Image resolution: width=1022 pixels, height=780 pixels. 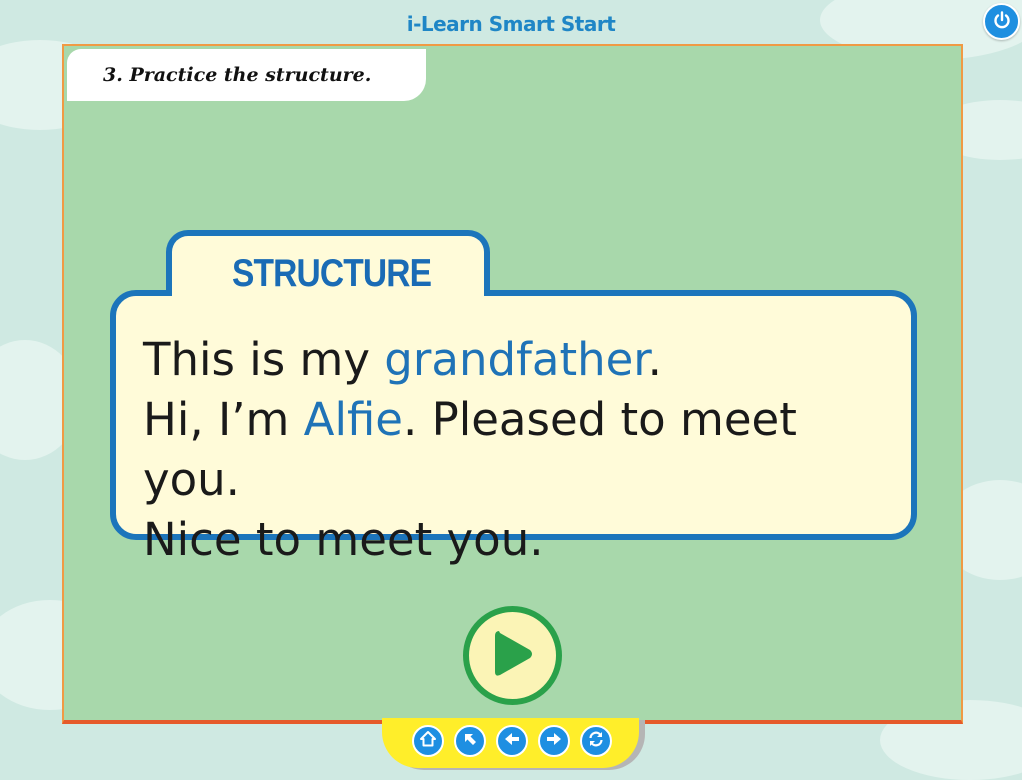 I want to click on home-button, so click(x=428, y=741).